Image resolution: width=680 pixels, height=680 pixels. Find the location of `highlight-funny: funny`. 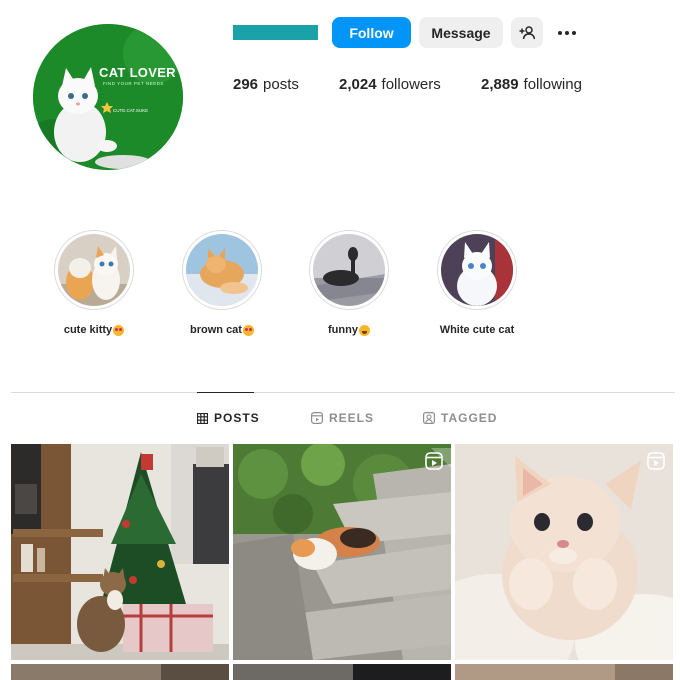

highlight-funny: funny is located at coordinates (349, 283).